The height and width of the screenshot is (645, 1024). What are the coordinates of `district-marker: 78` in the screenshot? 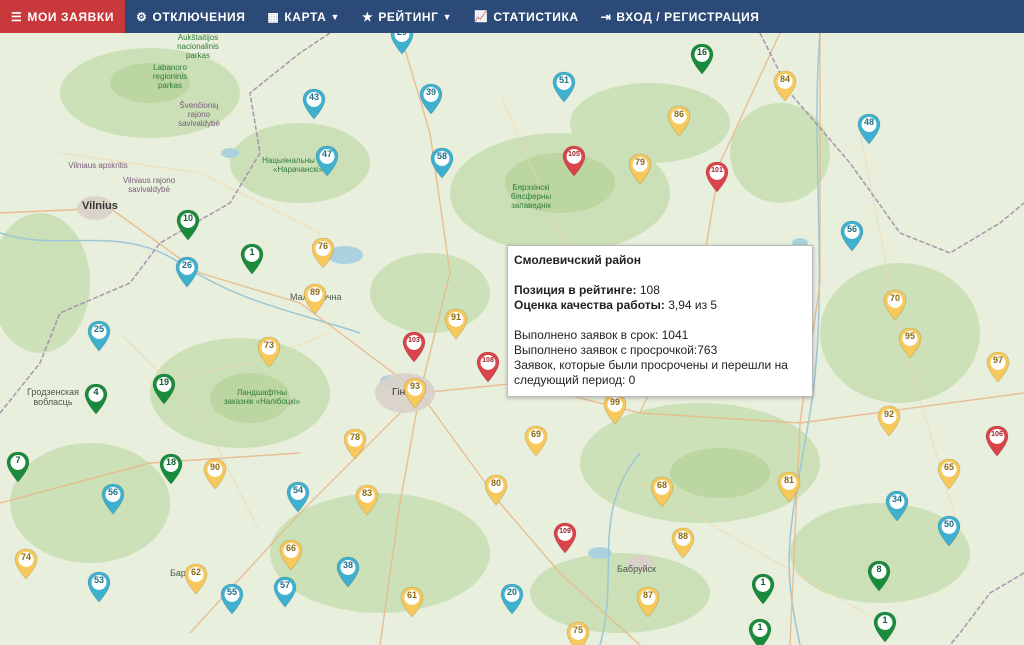 It's located at (355, 444).